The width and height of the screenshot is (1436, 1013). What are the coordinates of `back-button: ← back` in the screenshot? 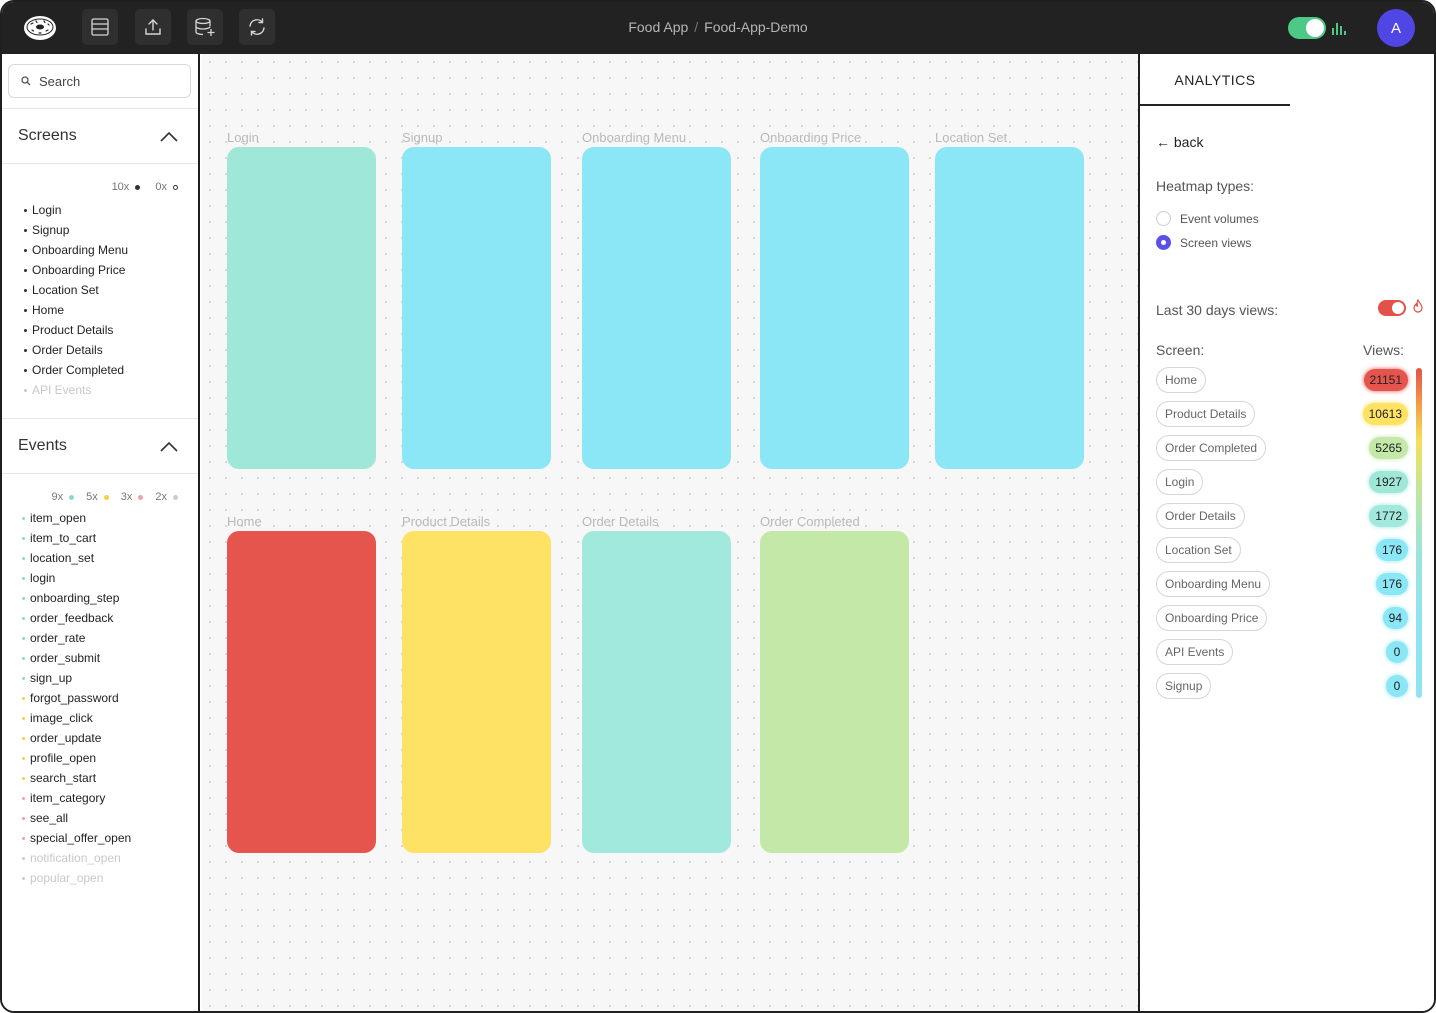 It's located at (1179, 142).